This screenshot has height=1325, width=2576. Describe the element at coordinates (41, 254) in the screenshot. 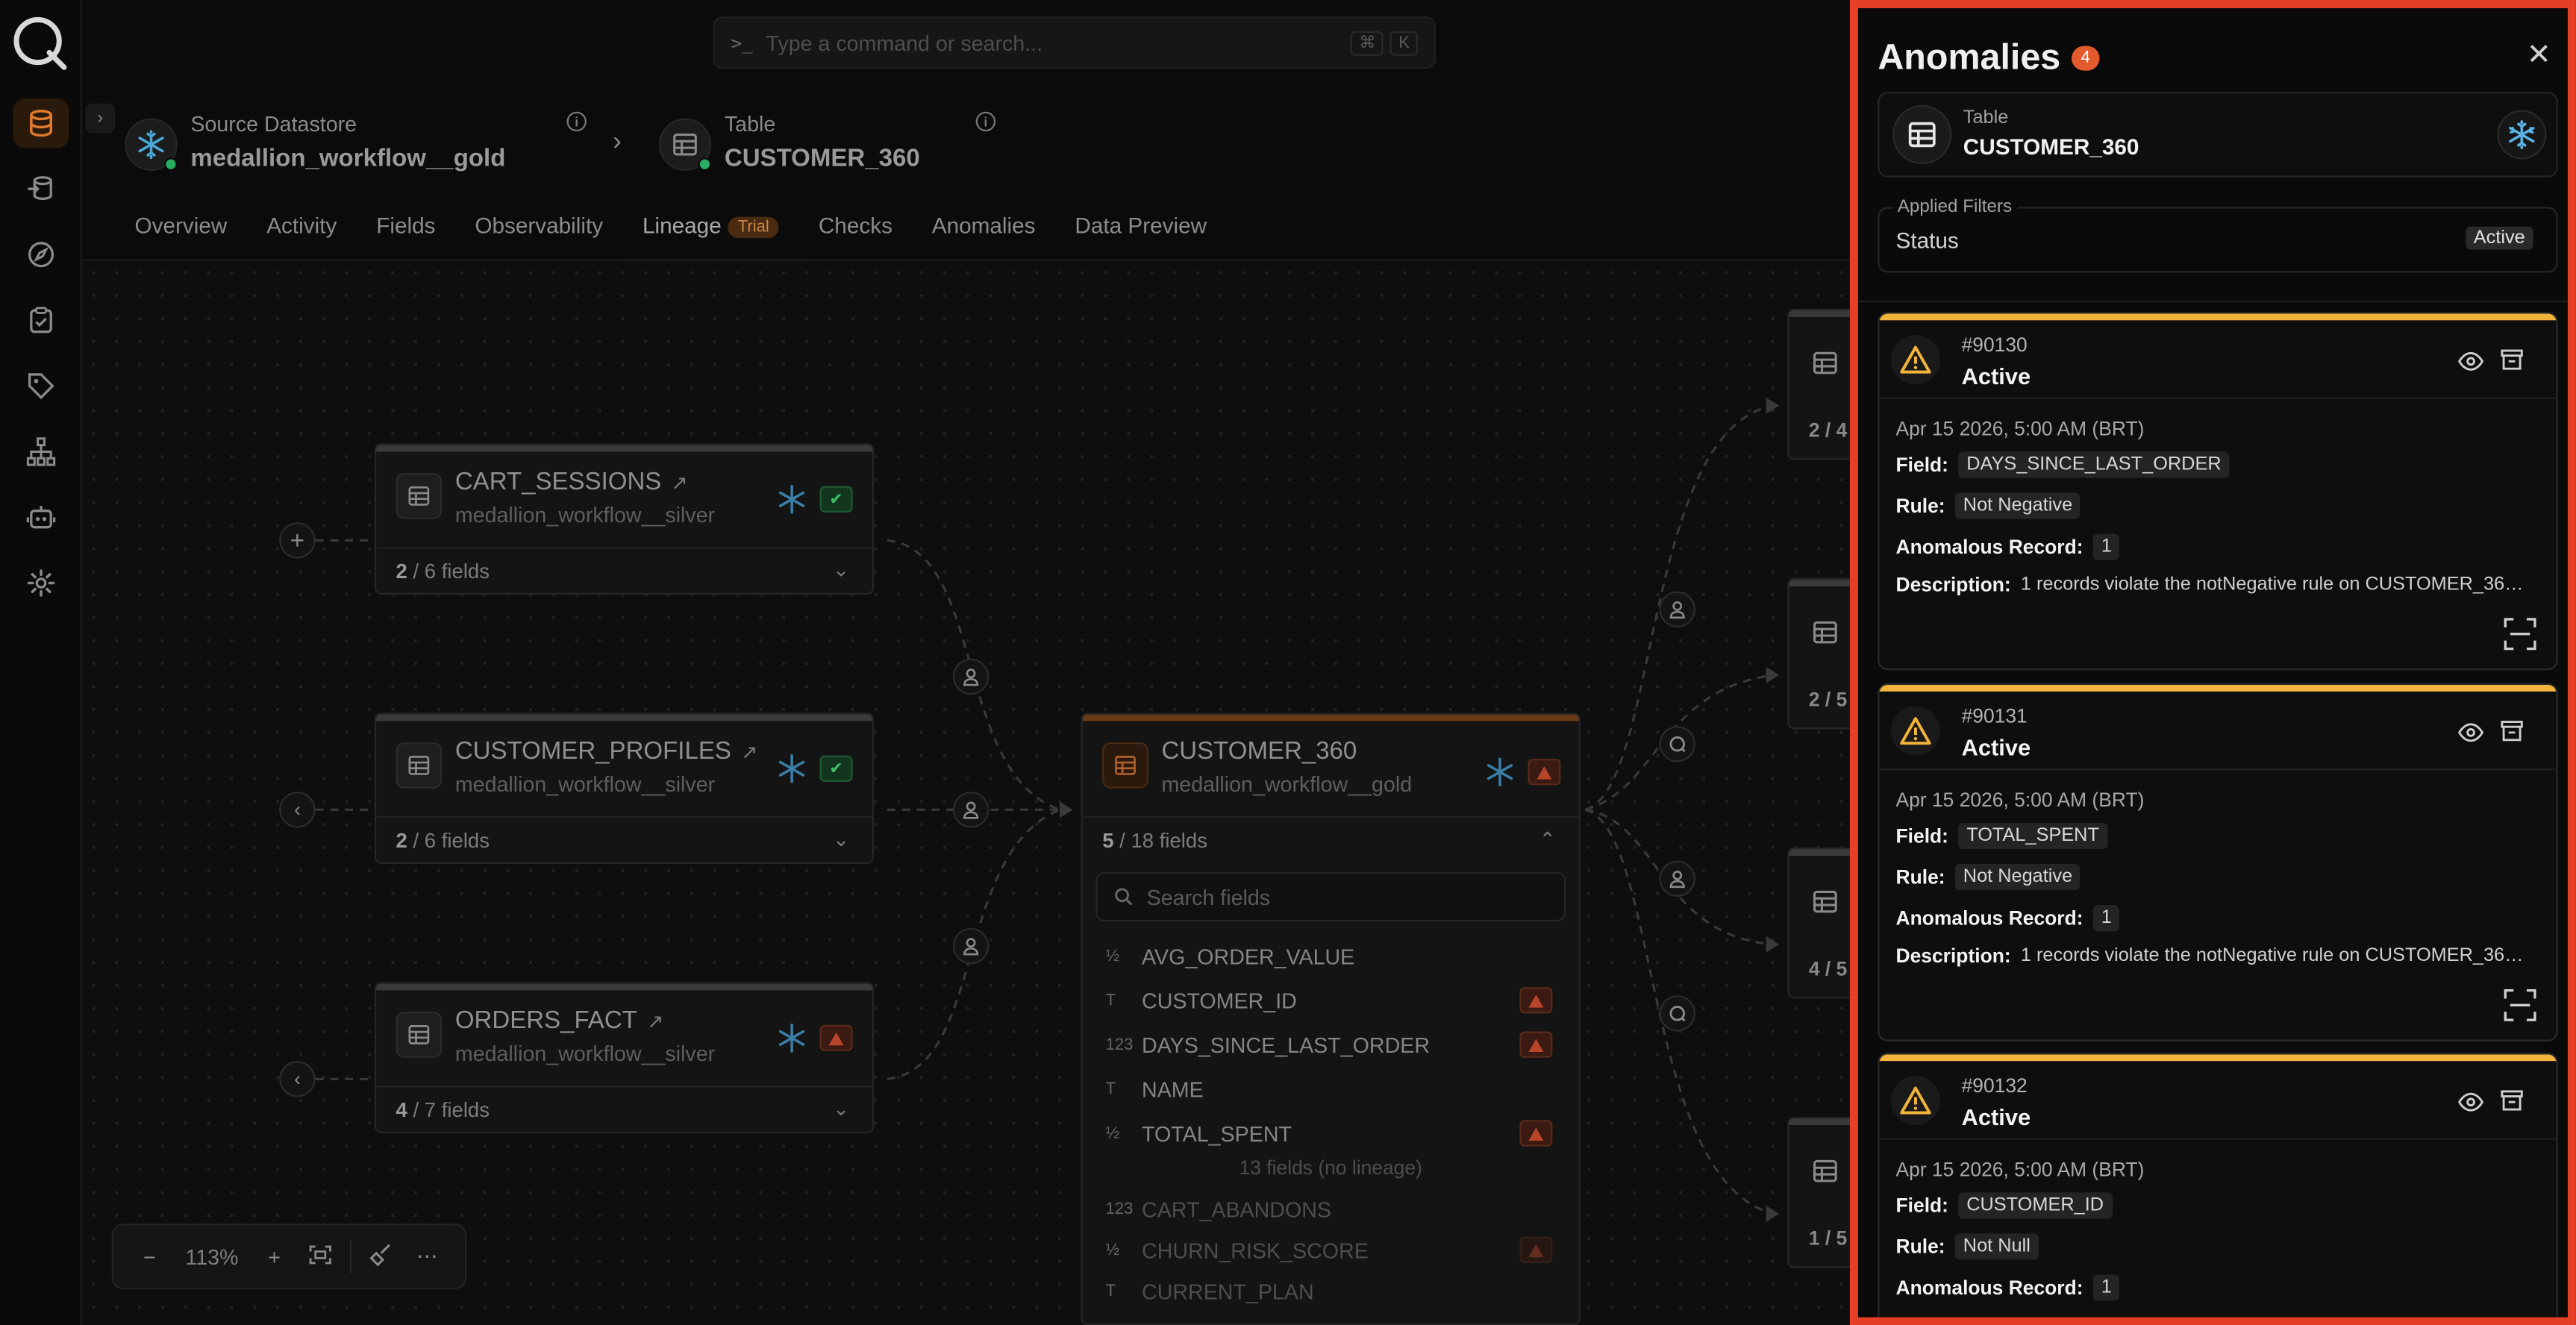

I see `nav-explore-compass-icon` at that location.